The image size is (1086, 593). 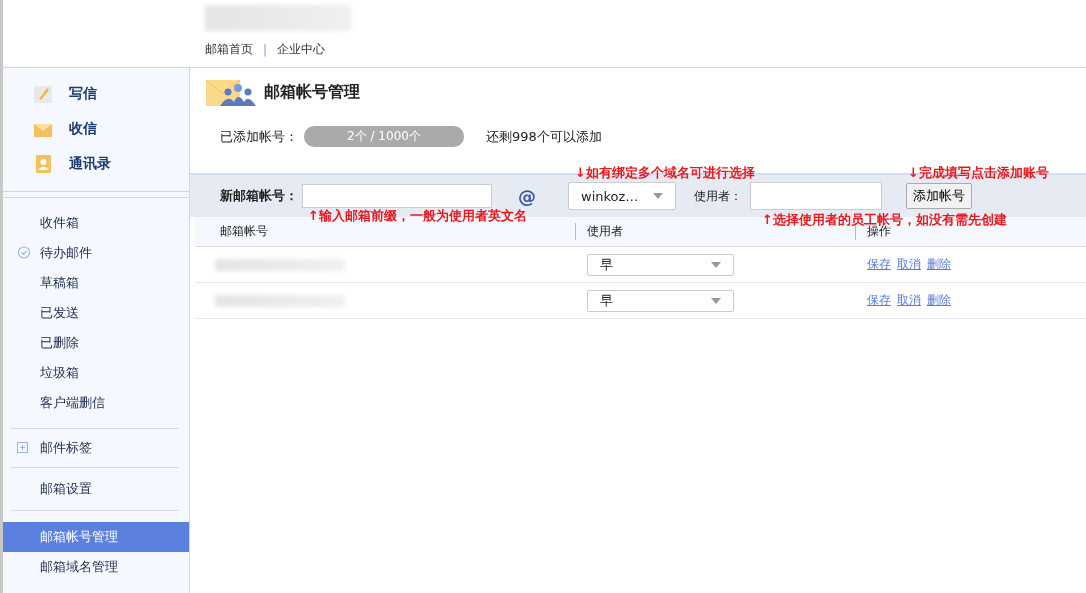 I want to click on folder-item: 收件箱, so click(x=96, y=223).